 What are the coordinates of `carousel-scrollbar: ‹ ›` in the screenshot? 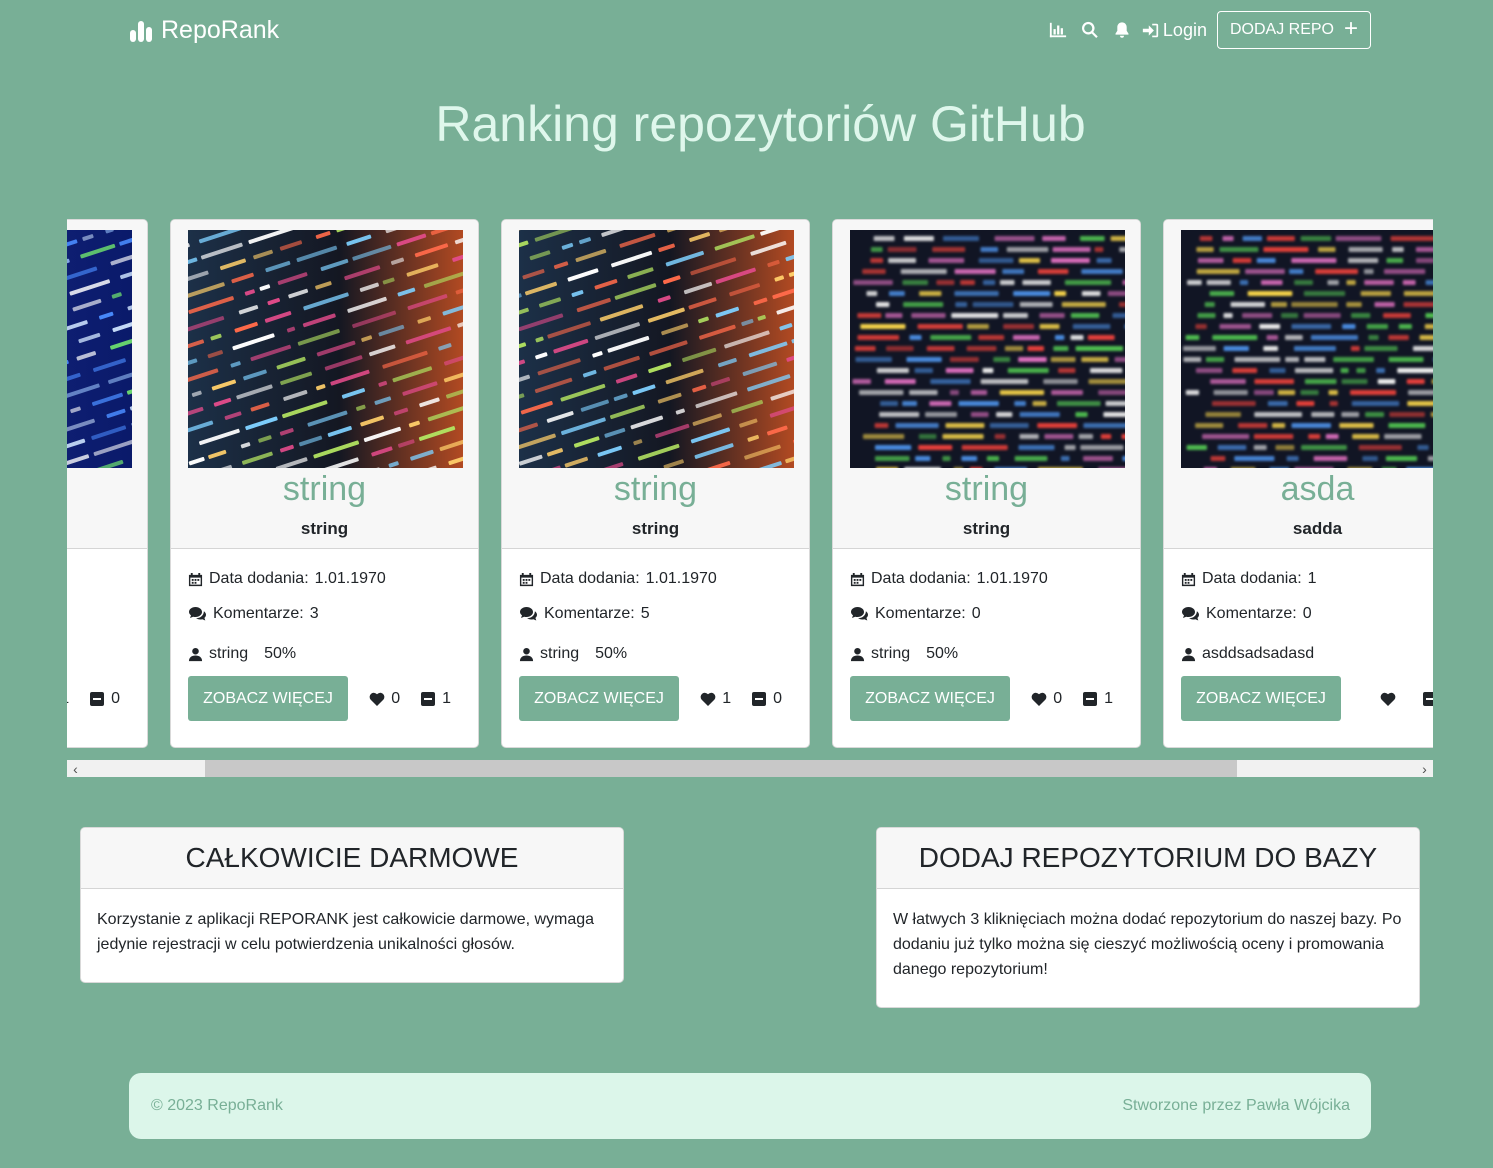 It's located at (750, 768).